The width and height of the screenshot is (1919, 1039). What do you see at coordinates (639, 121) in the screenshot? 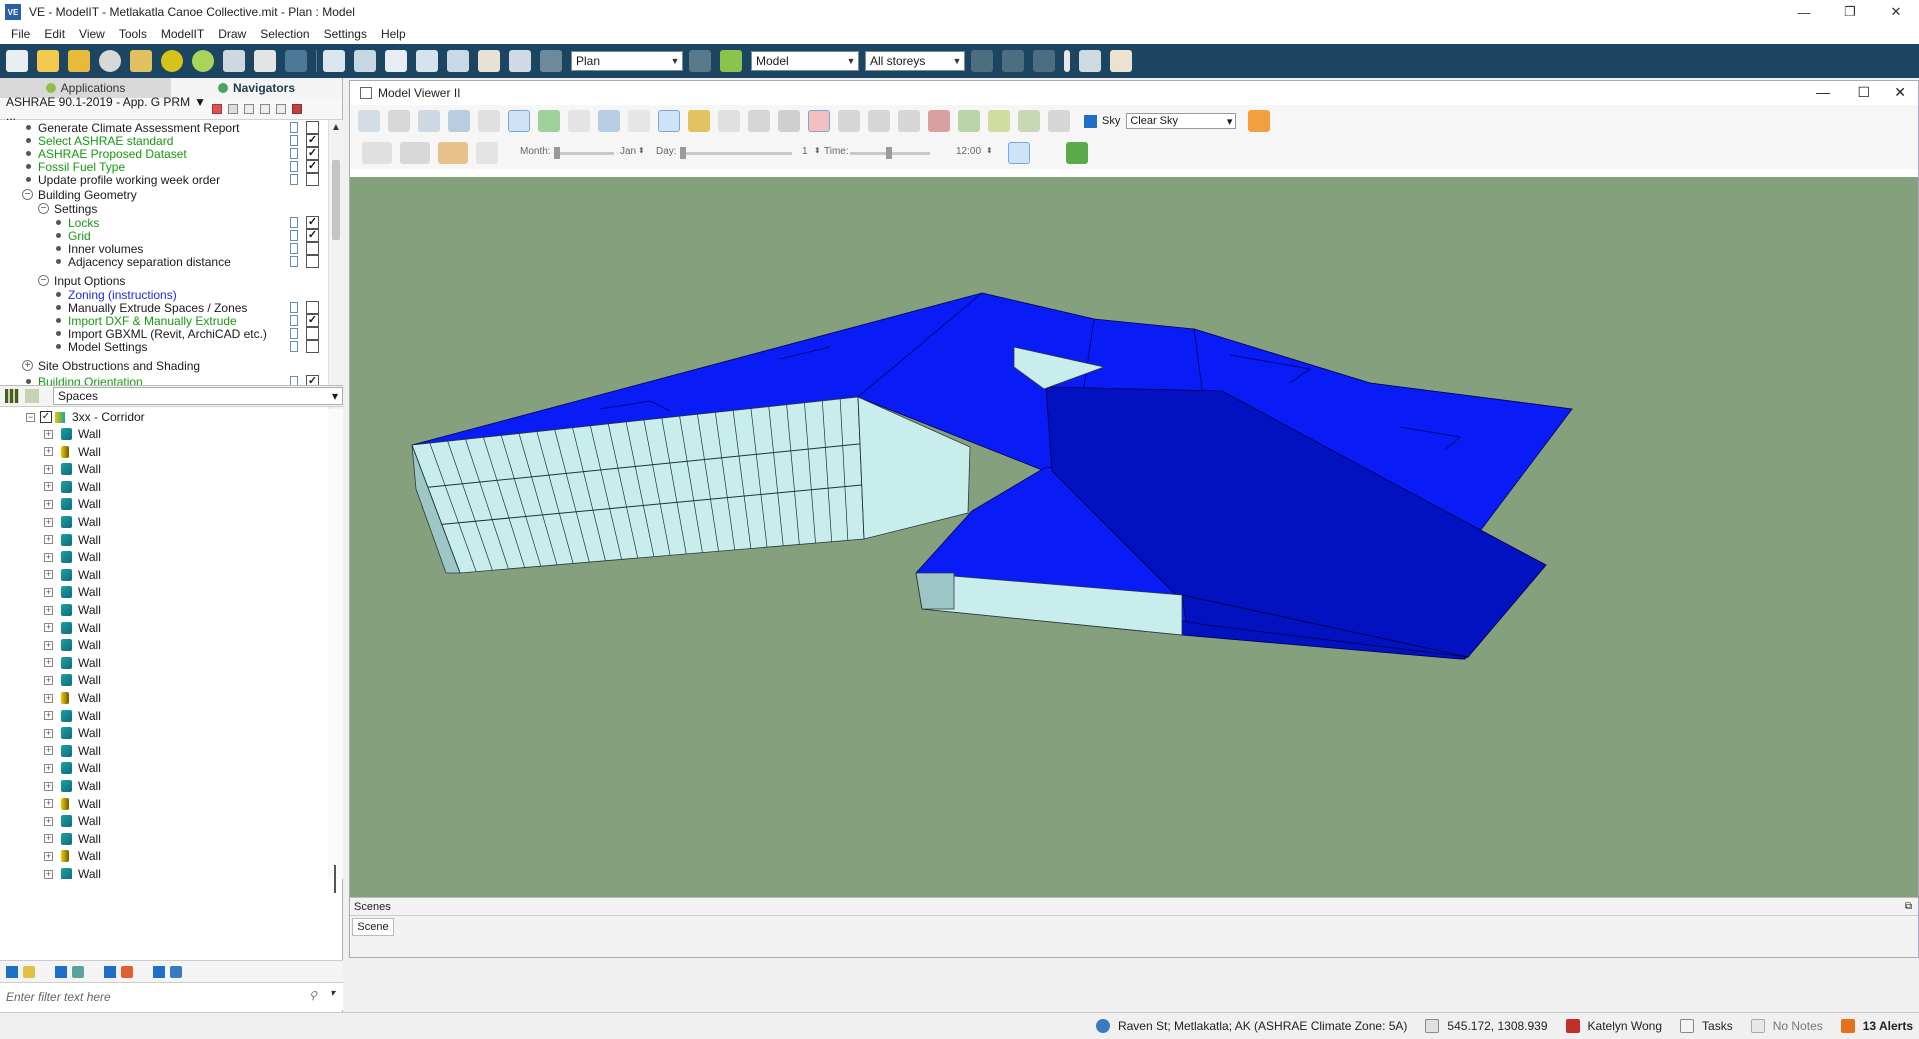
I see `outline-icon` at bounding box center [639, 121].